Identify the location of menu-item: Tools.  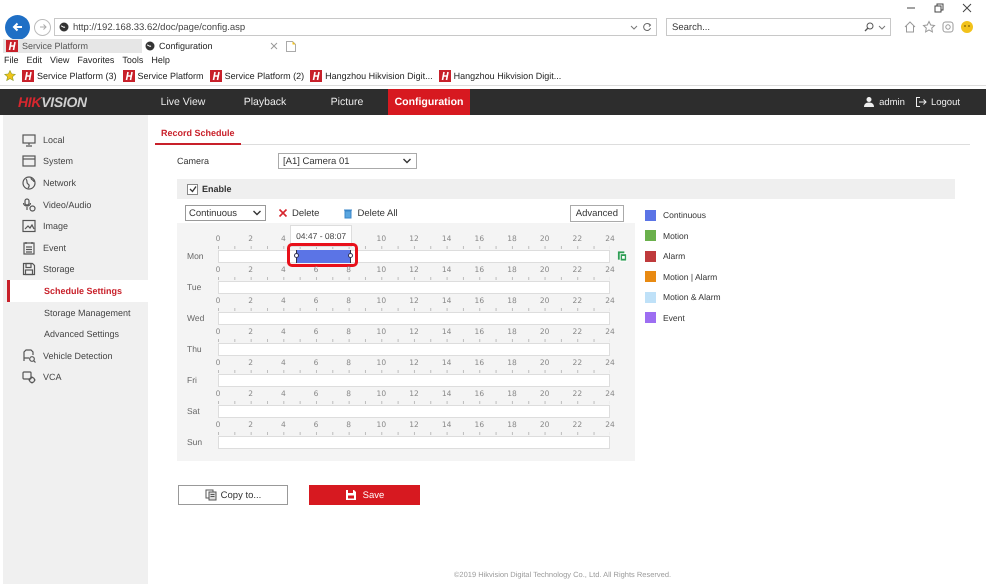
(133, 60).